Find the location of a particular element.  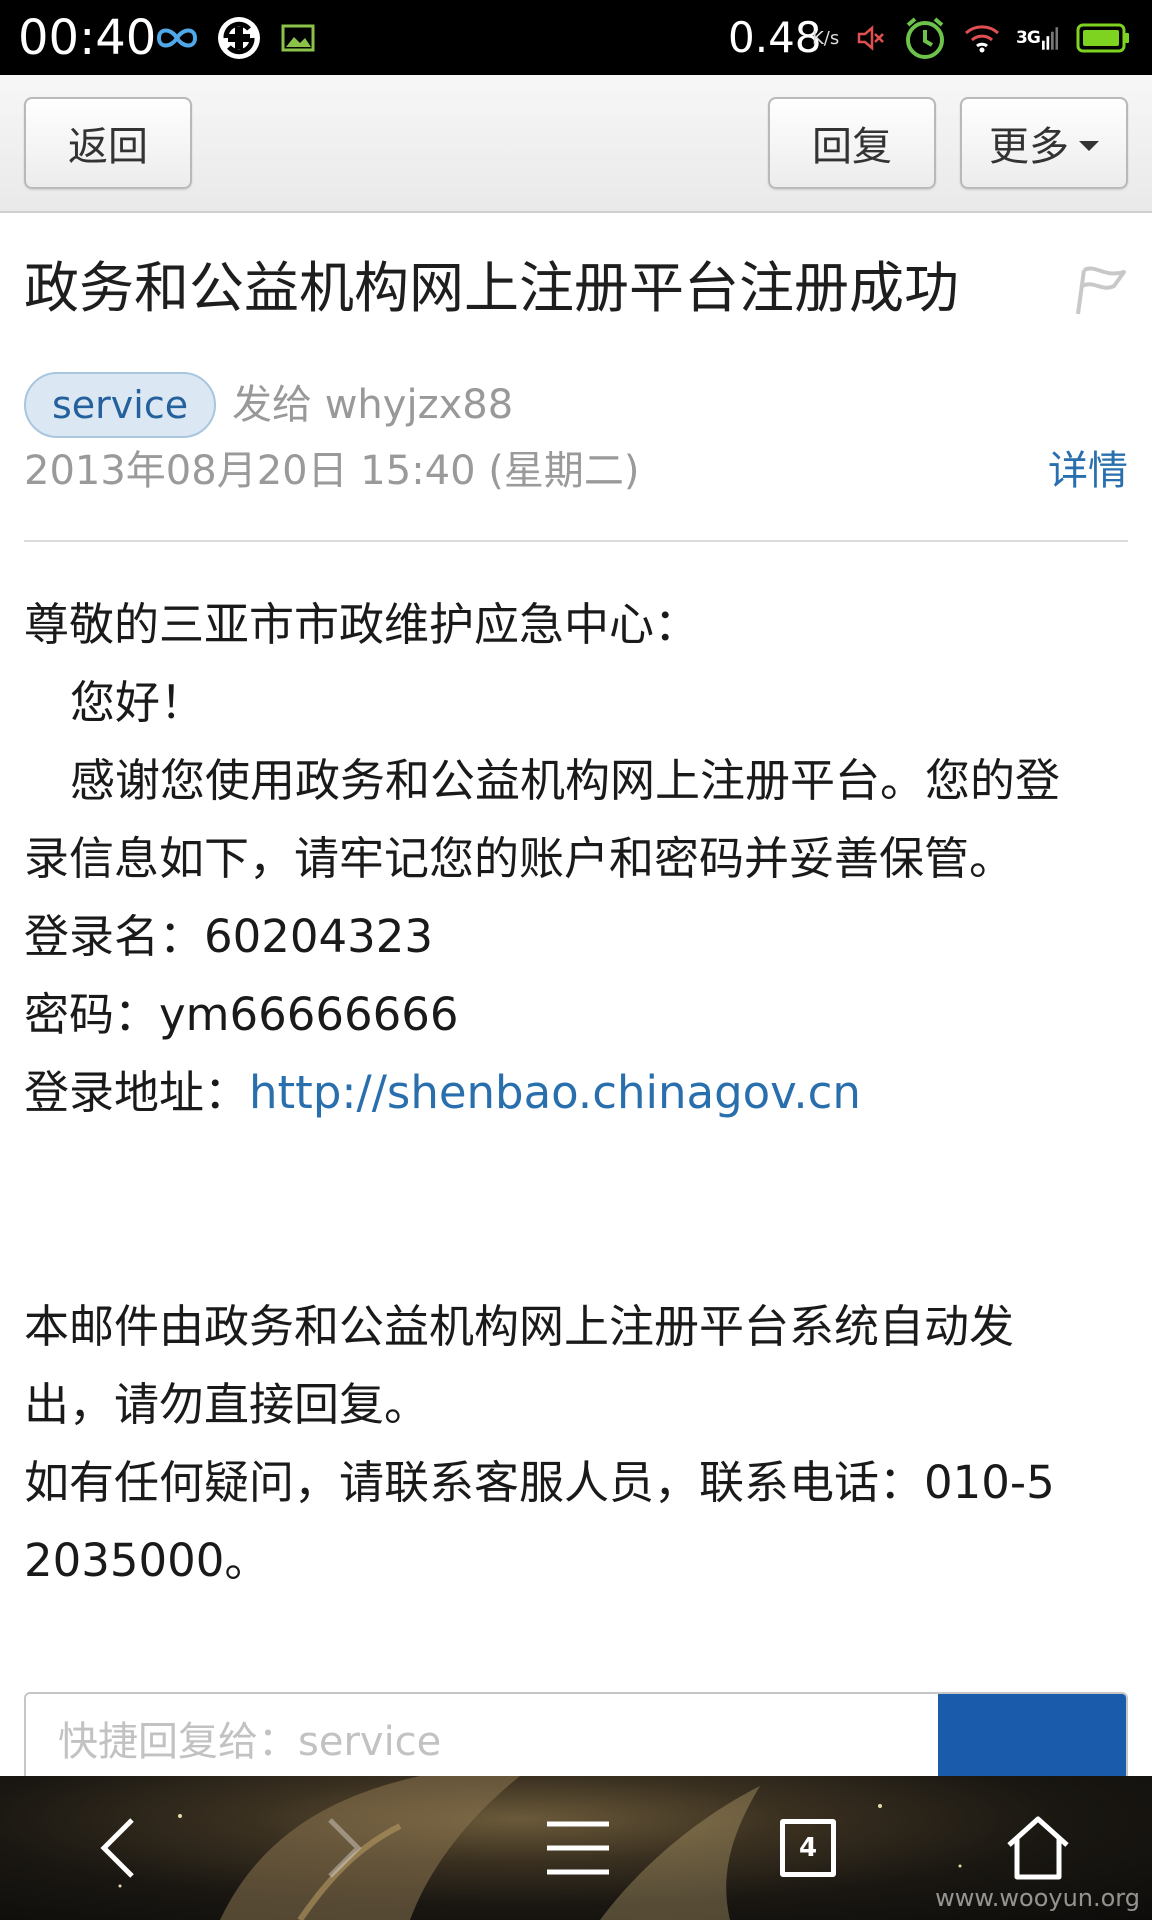

footer-line: 本邮件由政务和公益机构网上注册平台系统自动发 is located at coordinates (519, 1326).